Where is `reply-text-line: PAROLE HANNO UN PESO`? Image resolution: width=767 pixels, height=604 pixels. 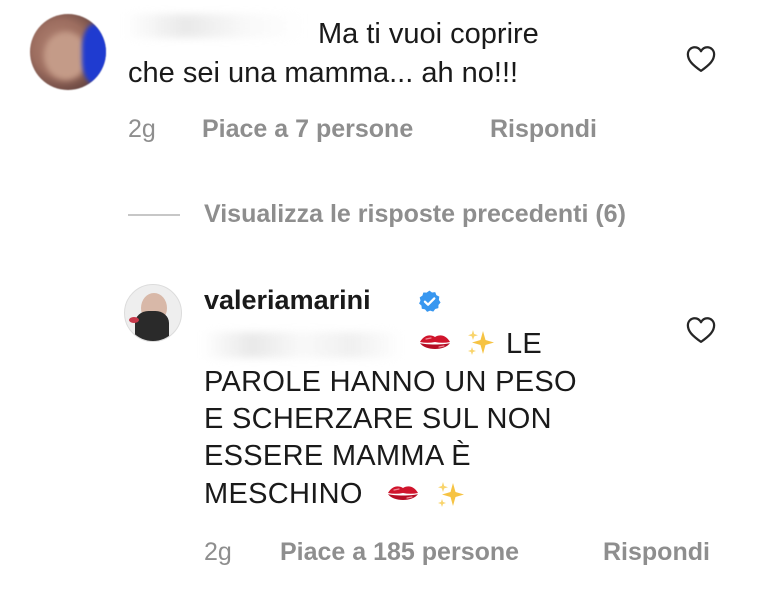 reply-text-line: PAROLE HANNO UN PESO is located at coordinates (390, 382).